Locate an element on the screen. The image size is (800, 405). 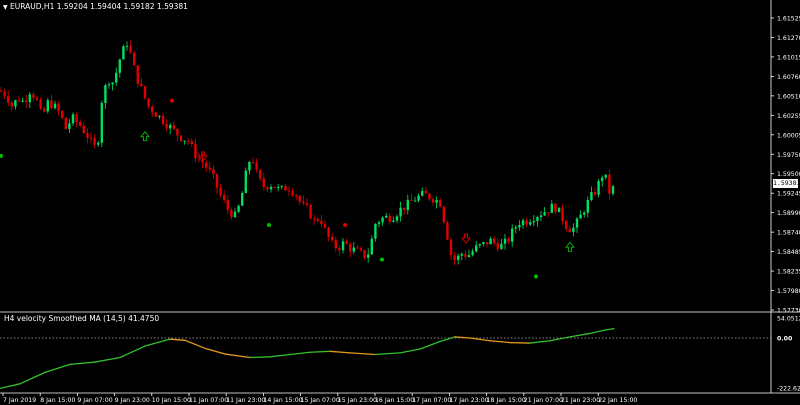
price-tick-label: 1.61270 is located at coordinates (788, 38).